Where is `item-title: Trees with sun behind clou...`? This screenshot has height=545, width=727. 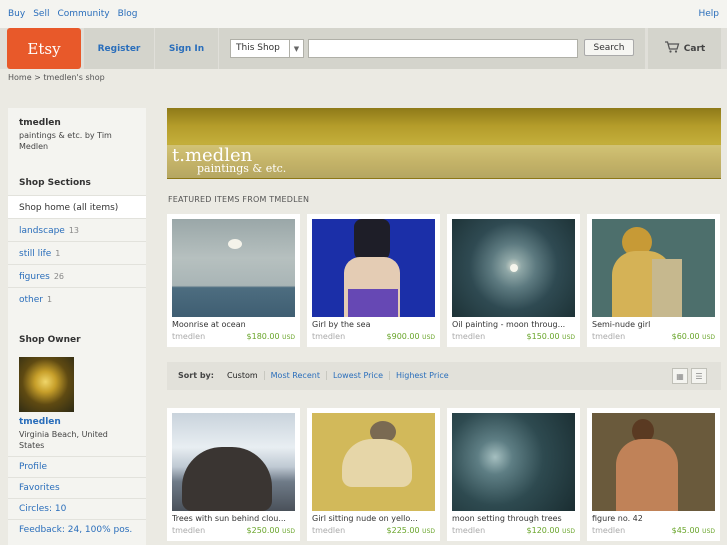
item-title: Trees with sun behind clou... is located at coordinates (233, 518).